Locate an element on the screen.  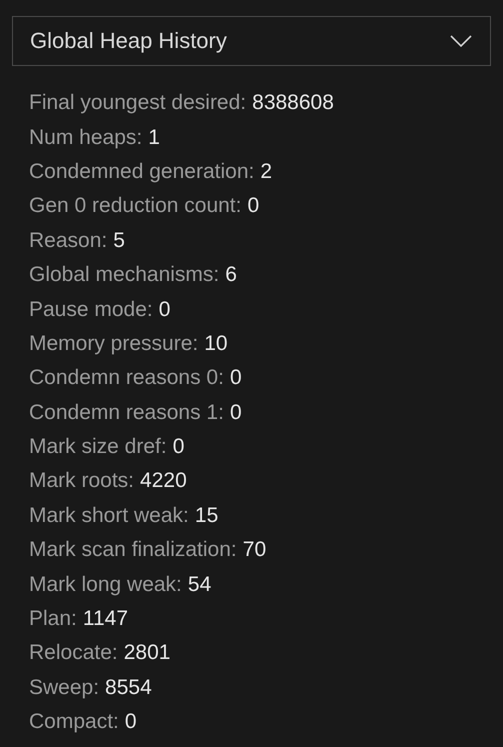
field-value: 1147 is located at coordinates (105, 619).